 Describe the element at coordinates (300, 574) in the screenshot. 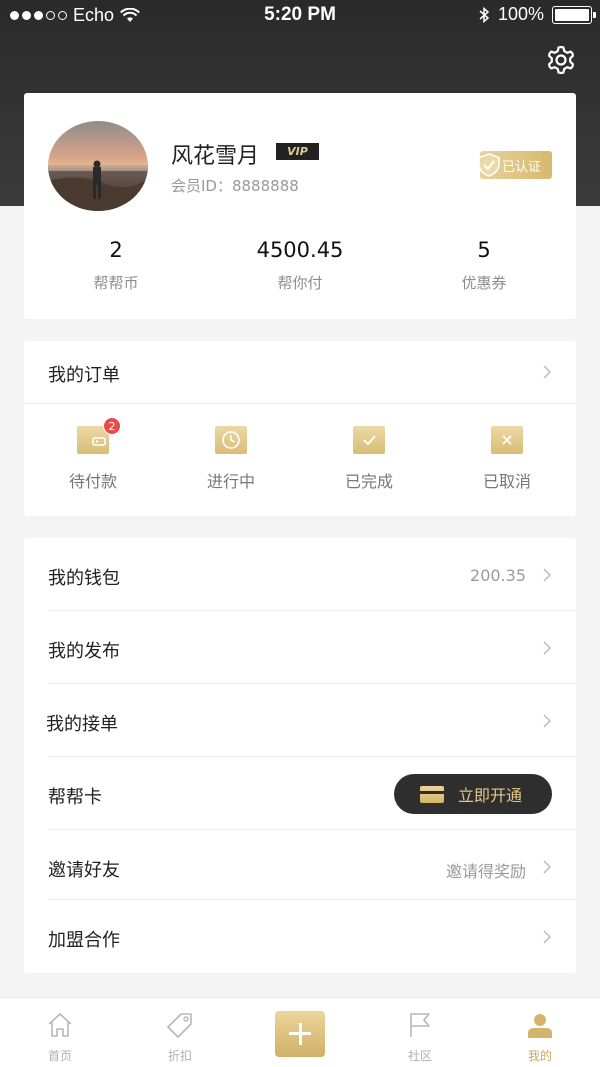

I see `menu-wallet: 我的钱包 200.35` at that location.